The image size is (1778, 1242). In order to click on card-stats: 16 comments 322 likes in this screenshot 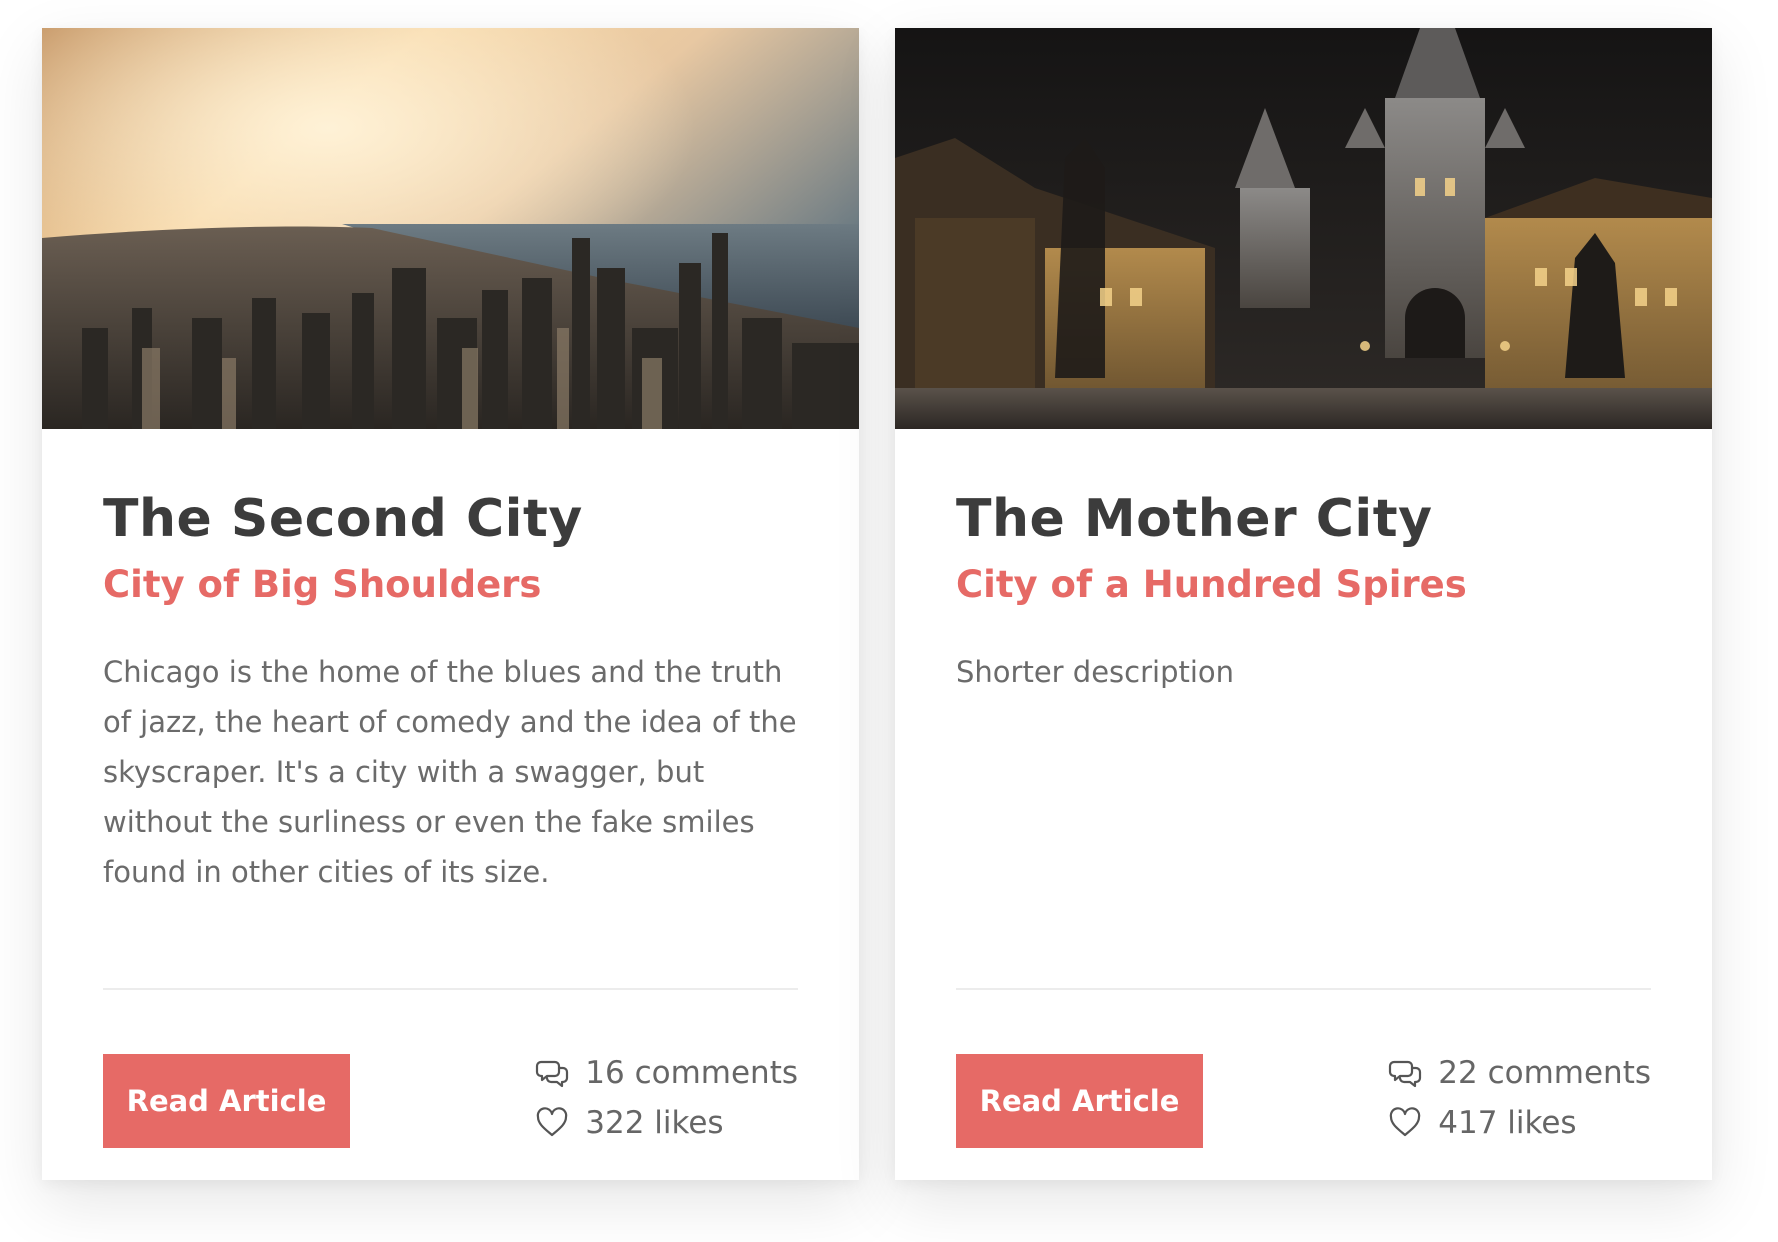, I will do `click(666, 1098)`.